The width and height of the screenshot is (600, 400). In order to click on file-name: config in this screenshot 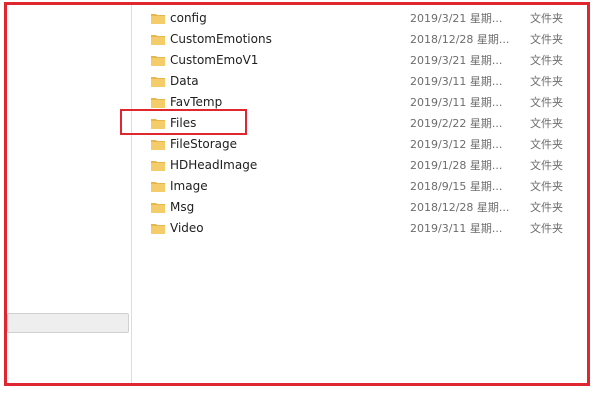, I will do `click(188, 18)`.